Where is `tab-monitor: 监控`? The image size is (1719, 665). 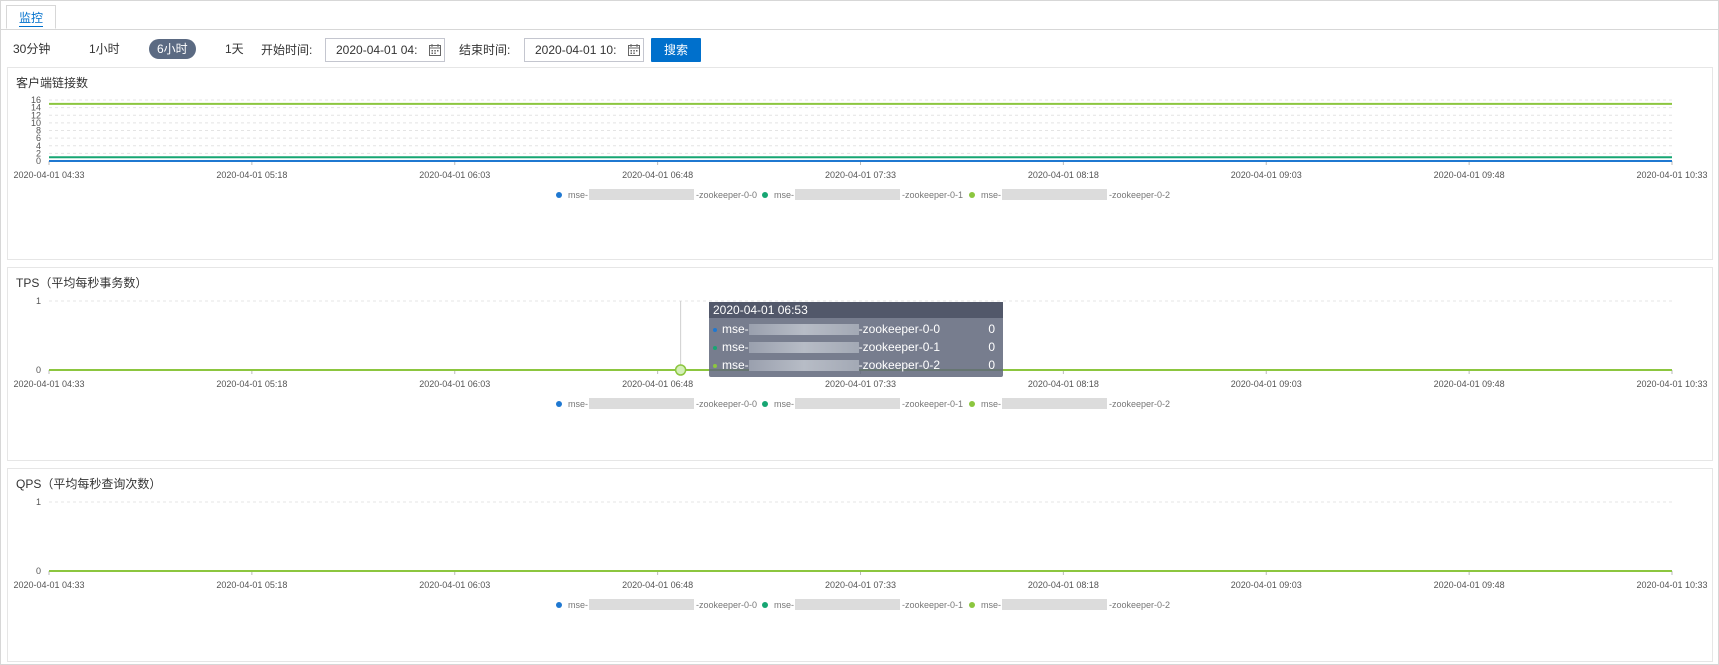
tab-monitor: 监控 is located at coordinates (31, 17).